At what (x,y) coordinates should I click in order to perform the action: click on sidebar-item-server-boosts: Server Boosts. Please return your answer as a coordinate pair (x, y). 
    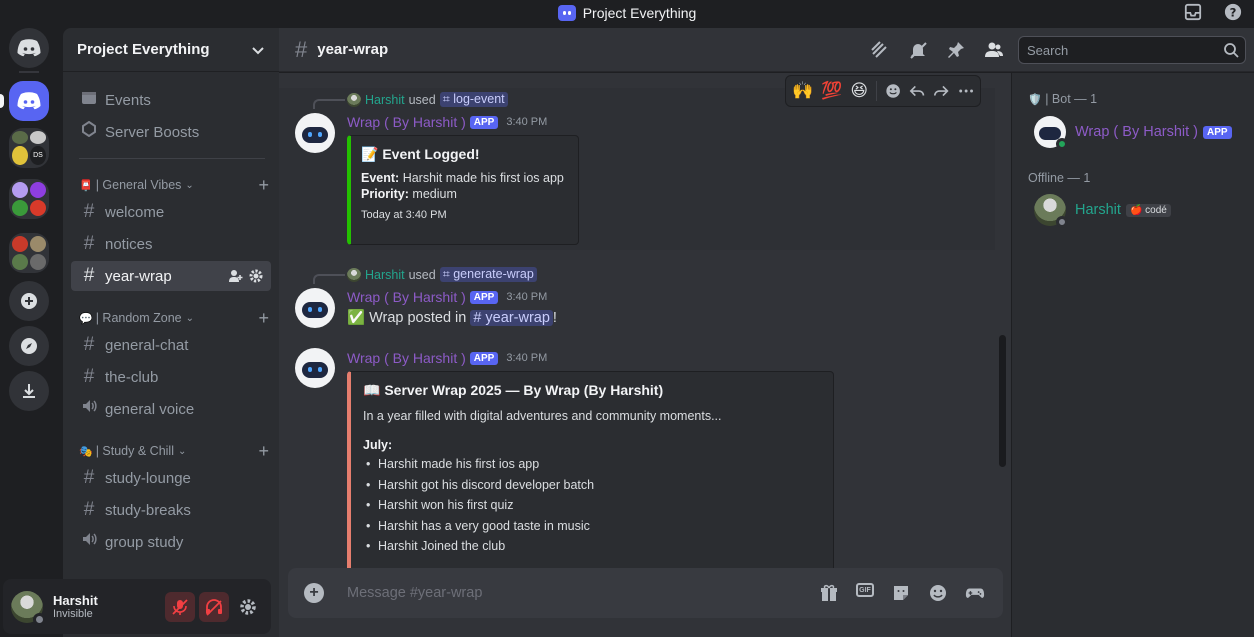
    Looking at the image, I should click on (171, 132).